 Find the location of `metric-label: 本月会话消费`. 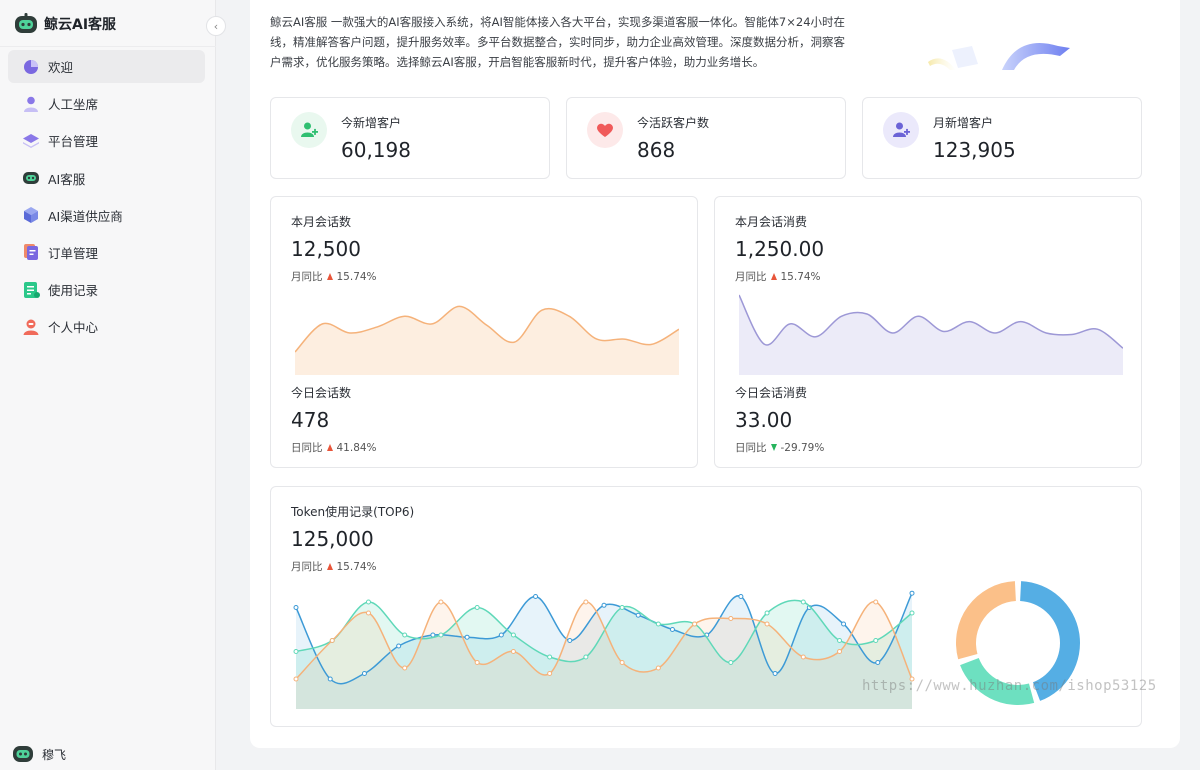

metric-label: 本月会话消费 is located at coordinates (771, 222).